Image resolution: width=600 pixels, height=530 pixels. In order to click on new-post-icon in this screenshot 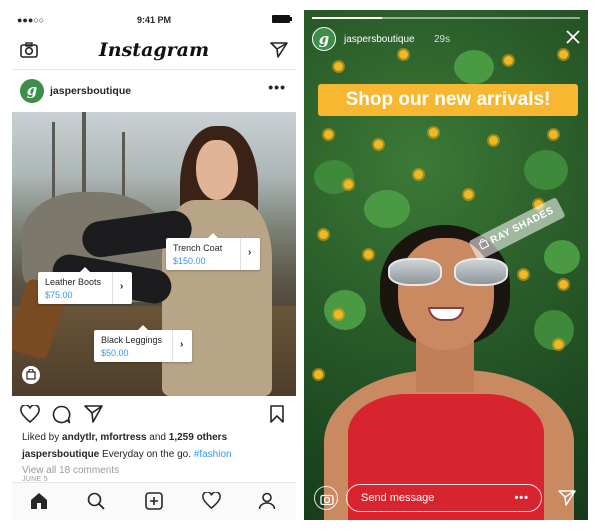, I will do `click(154, 503)`.